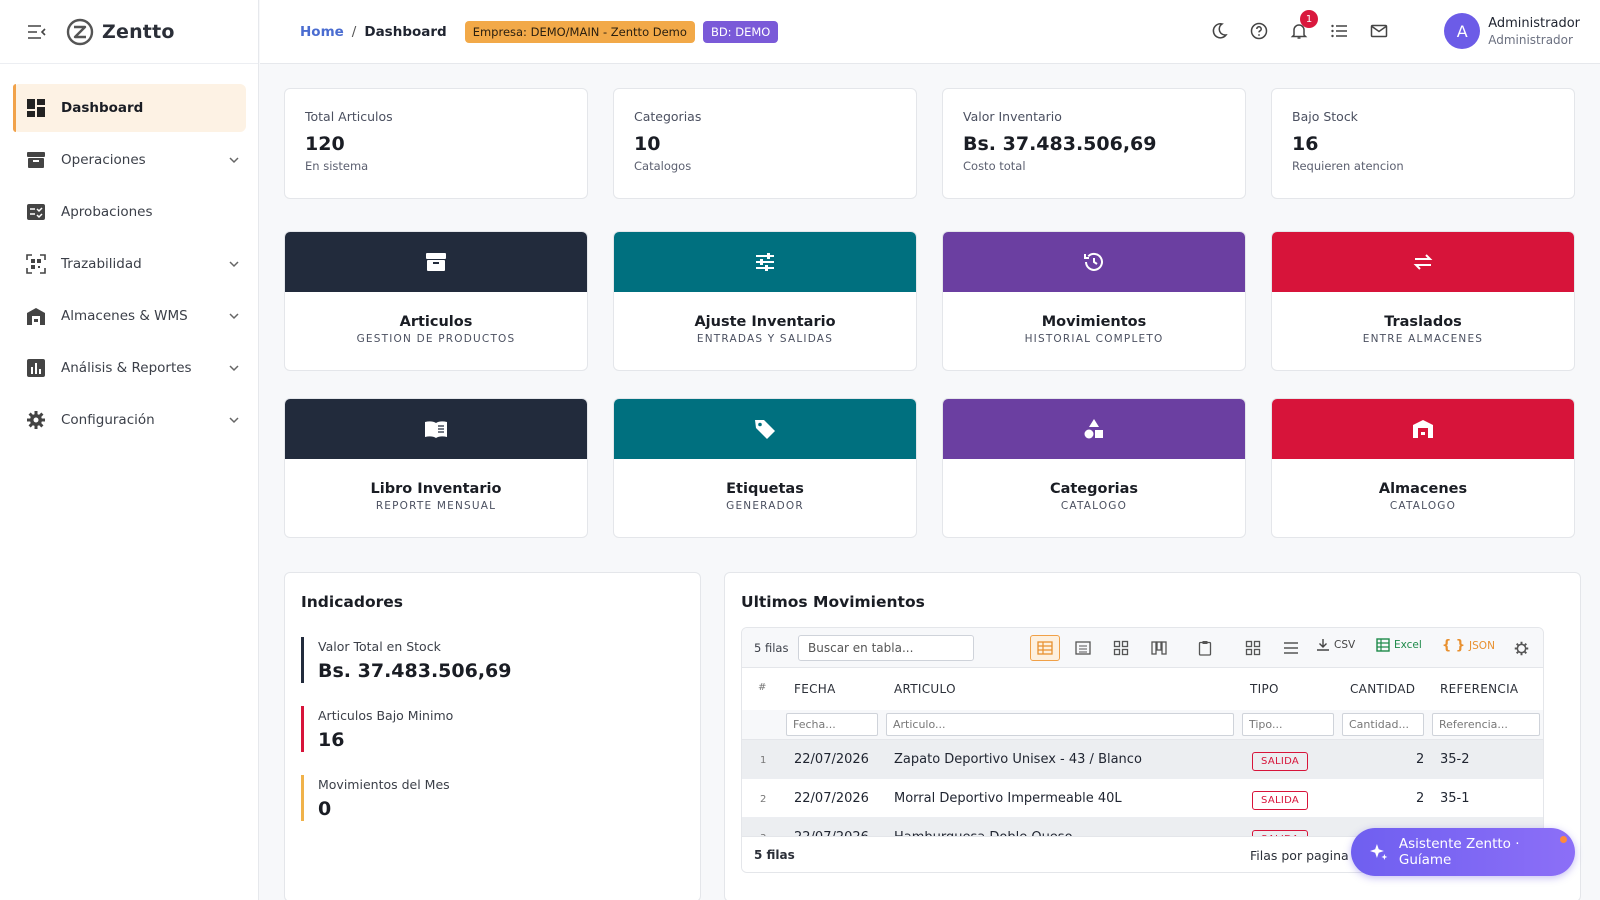  I want to click on brand-name: Zentto, so click(138, 32).